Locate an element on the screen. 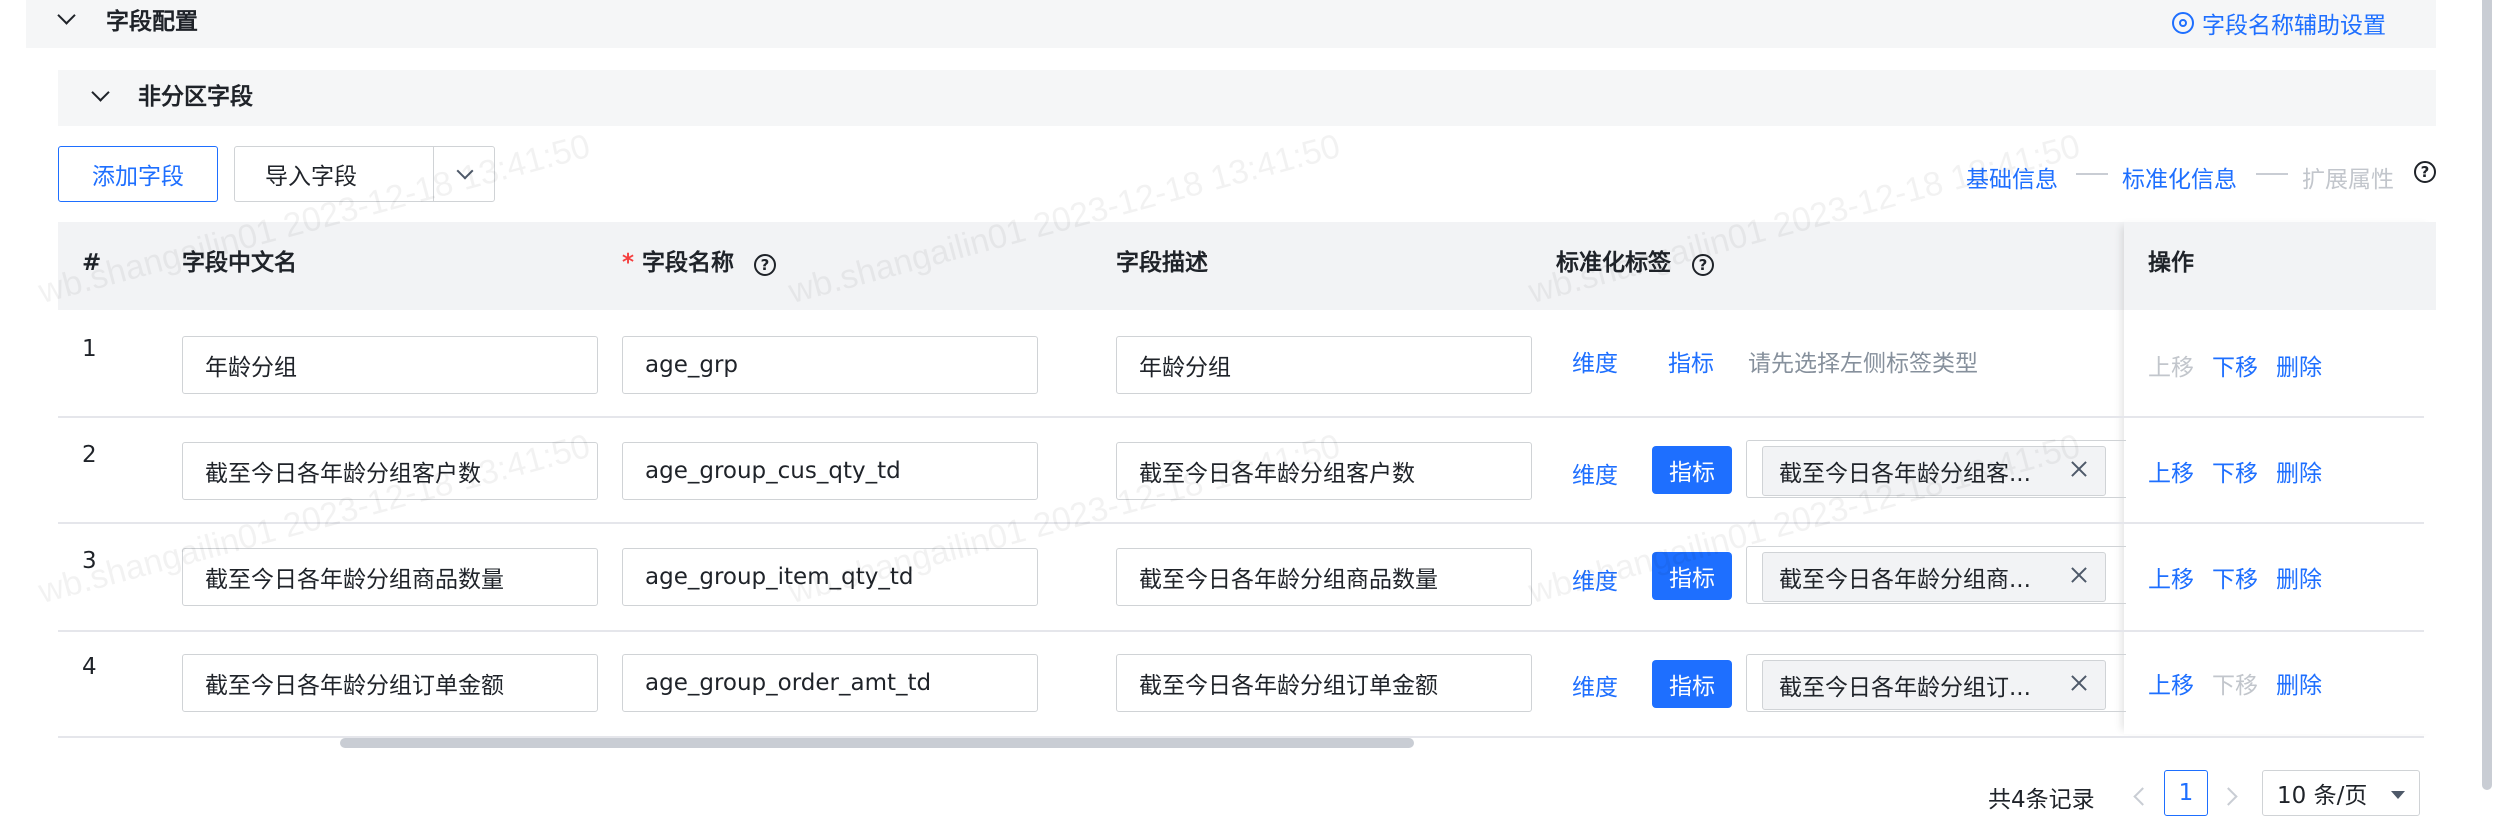 This screenshot has height=826, width=2496. import-options-dropdown is located at coordinates (464, 174).